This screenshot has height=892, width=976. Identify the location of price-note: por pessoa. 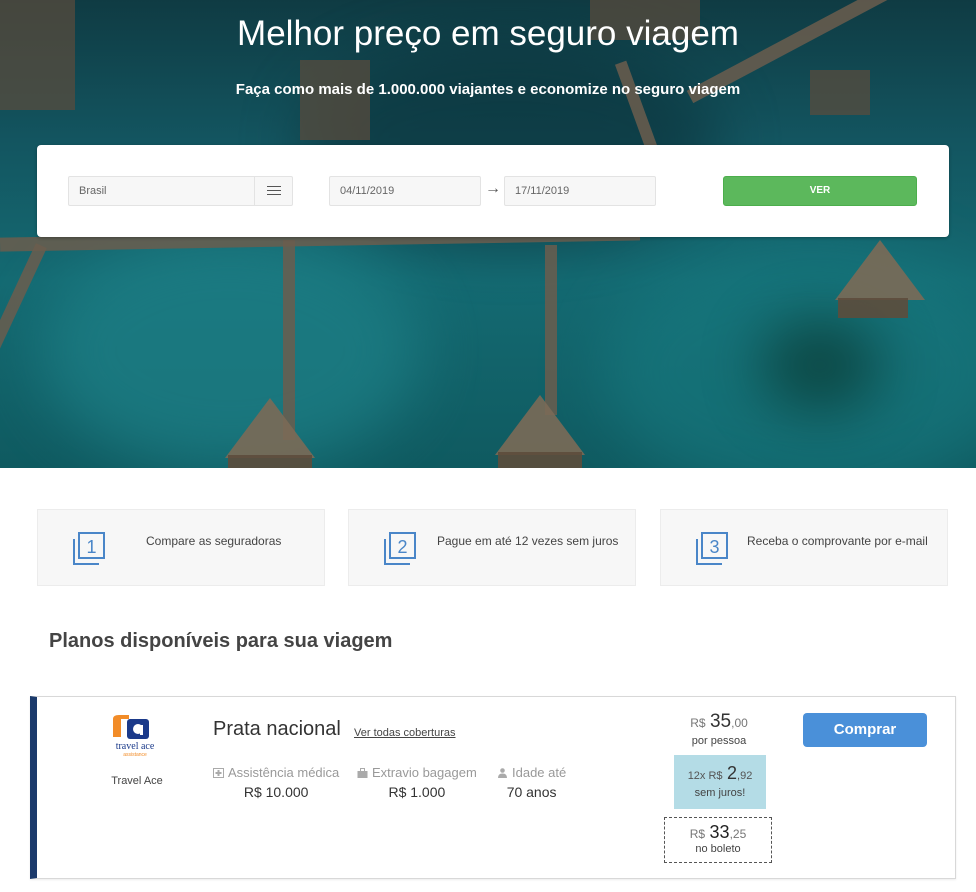
(719, 741).